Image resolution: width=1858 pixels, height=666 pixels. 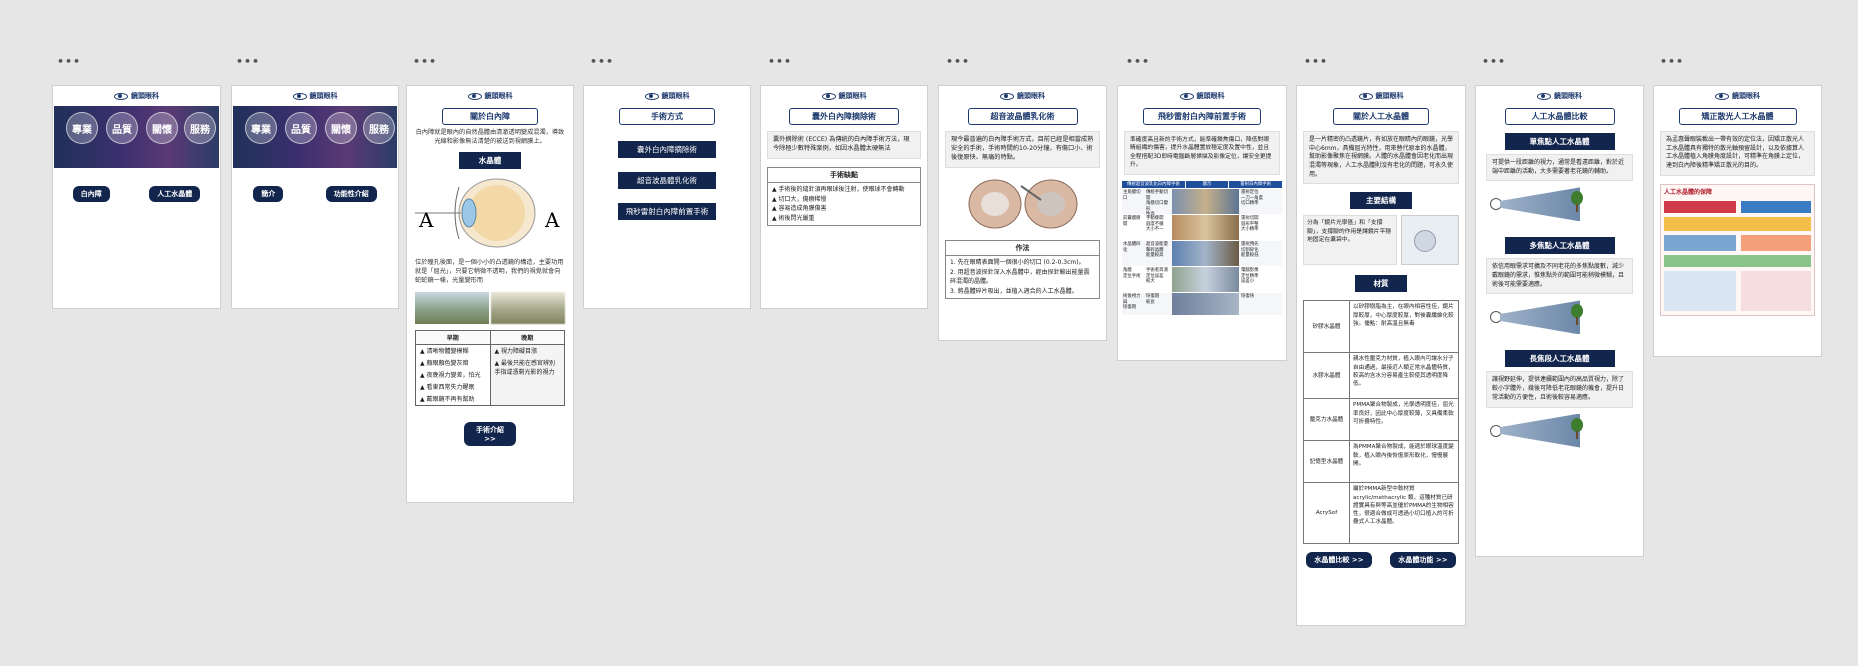 What do you see at coordinates (516, 352) in the screenshot?
I see `list-item: ▲ 視力障礙目漲` at bounding box center [516, 352].